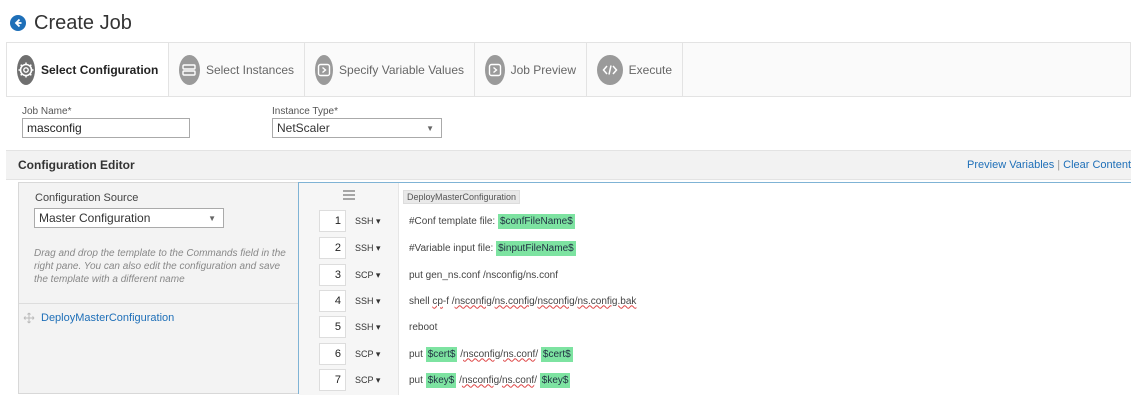 This screenshot has height=395, width=1131. I want to click on spellcheck-word: ns.config.bak, so click(607, 301).